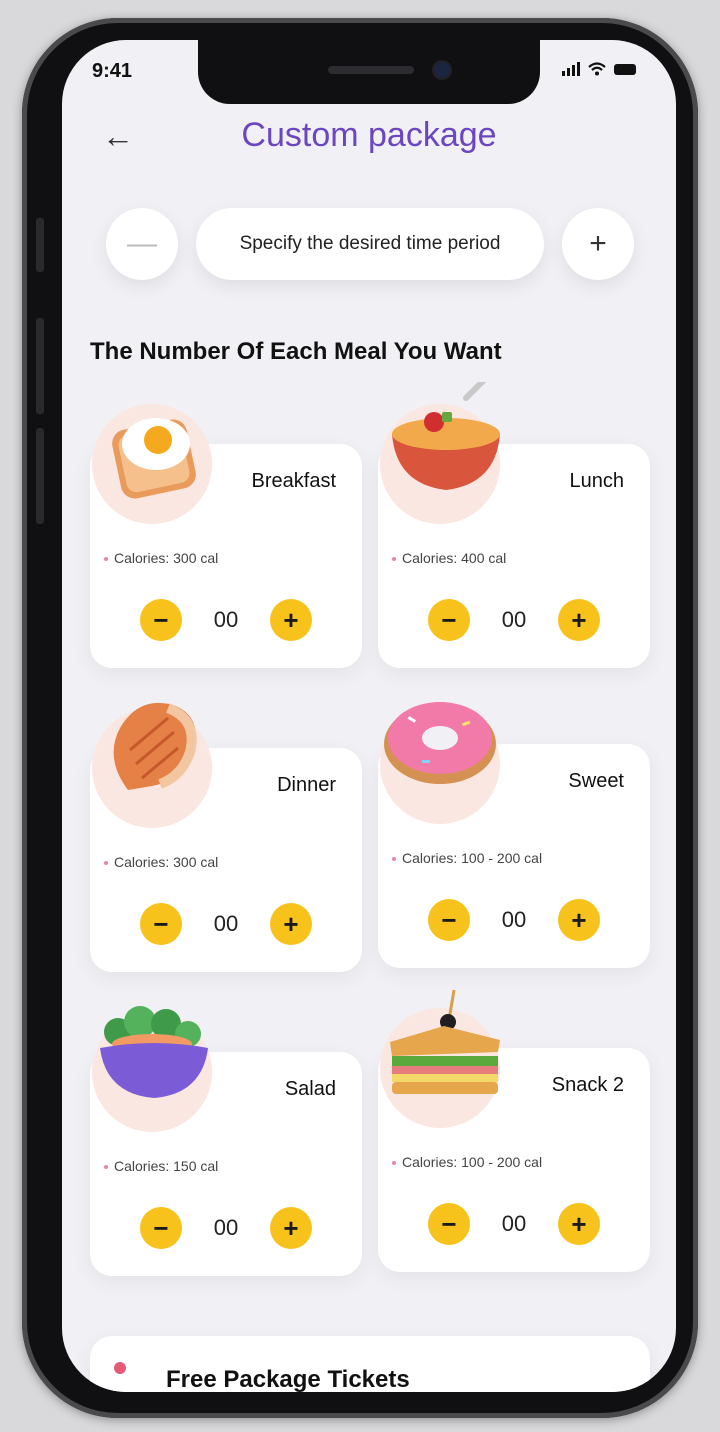 This screenshot has width=720, height=1432. Describe the element at coordinates (40, 366) in the screenshot. I see `volume-up-button` at that location.